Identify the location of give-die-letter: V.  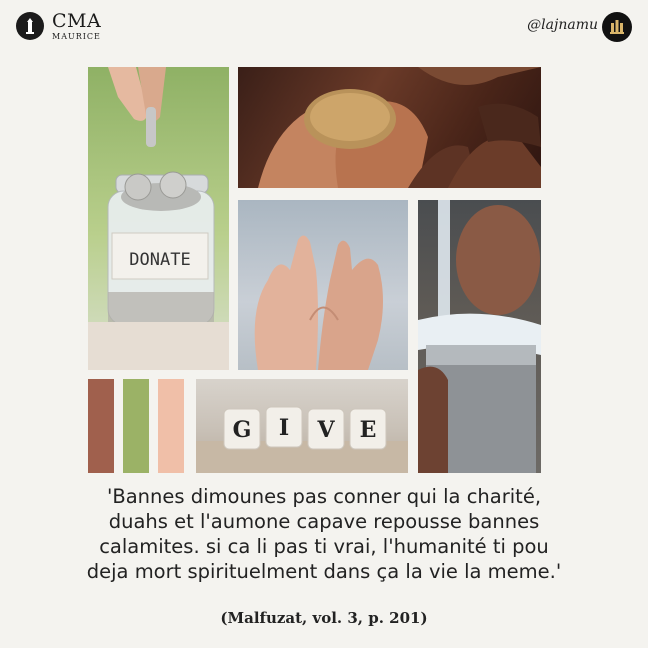
(325, 430).